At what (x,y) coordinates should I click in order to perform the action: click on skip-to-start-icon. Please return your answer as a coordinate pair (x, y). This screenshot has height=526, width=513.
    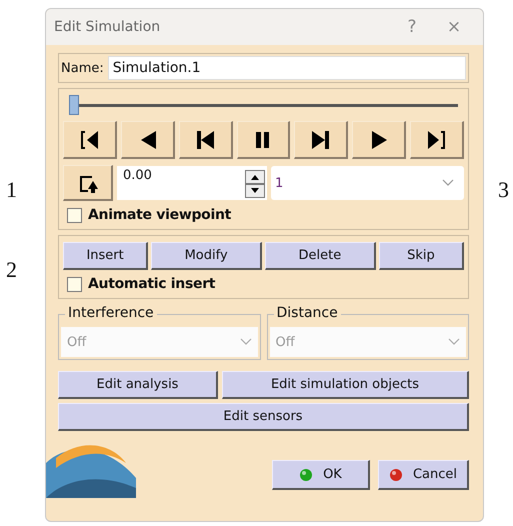
    Looking at the image, I should click on (89, 140).